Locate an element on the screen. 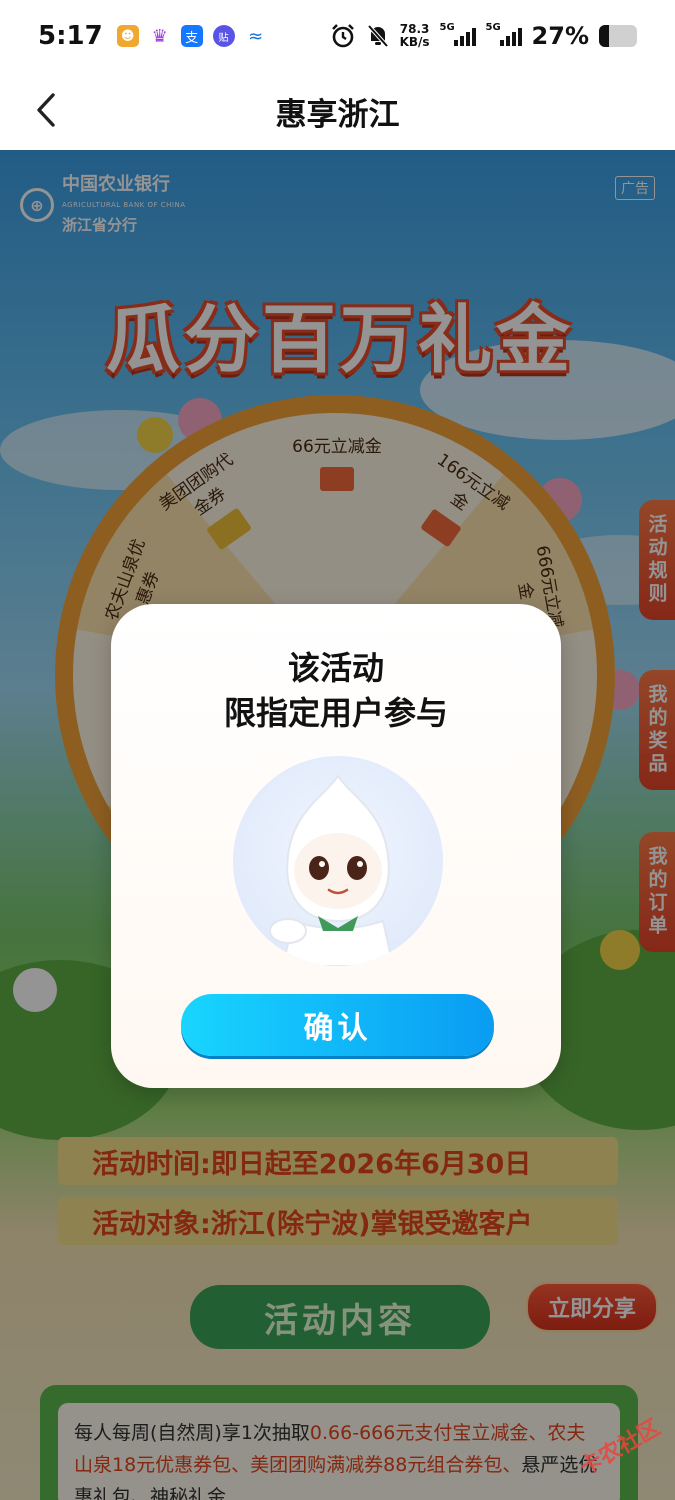  crown-icon: ♛ is located at coordinates (159, 36).